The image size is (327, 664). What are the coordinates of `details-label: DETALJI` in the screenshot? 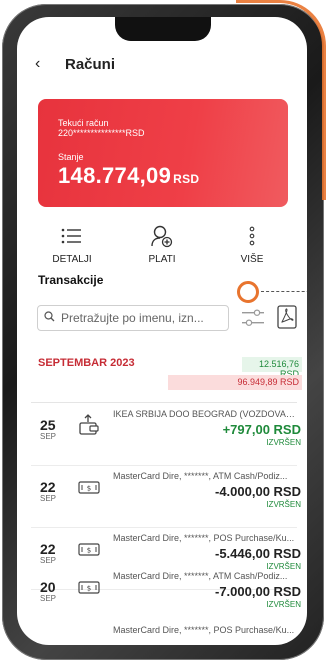 It's located at (72, 259).